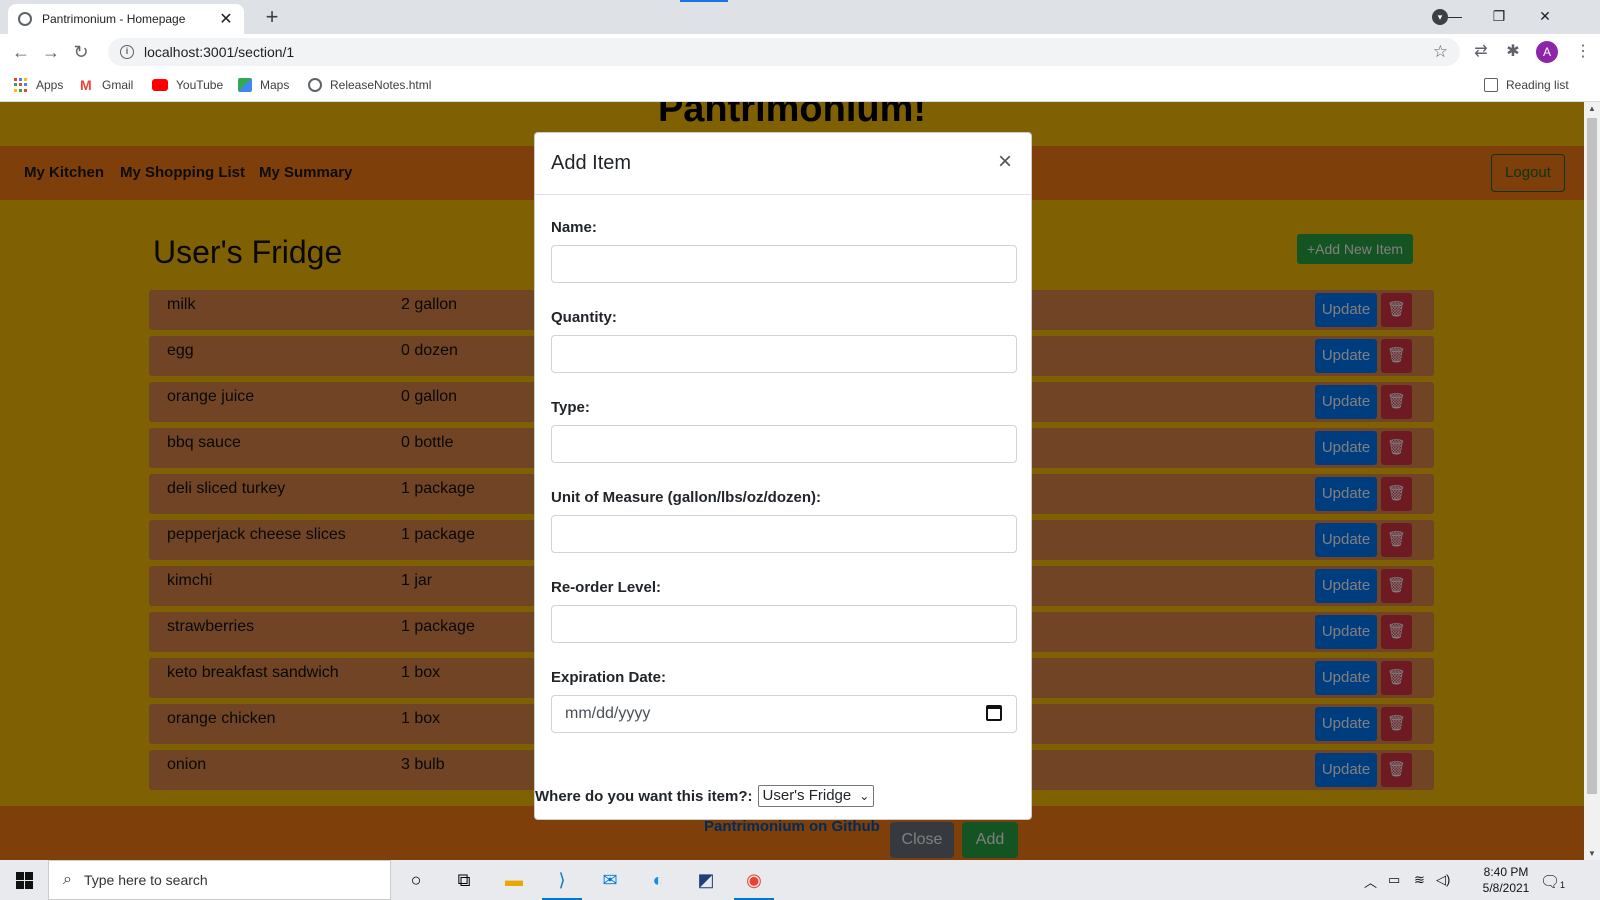  I want to click on browser-toolbar: ← → ↻ i localhost:3001/section/1 ☆, so click(800, 52).